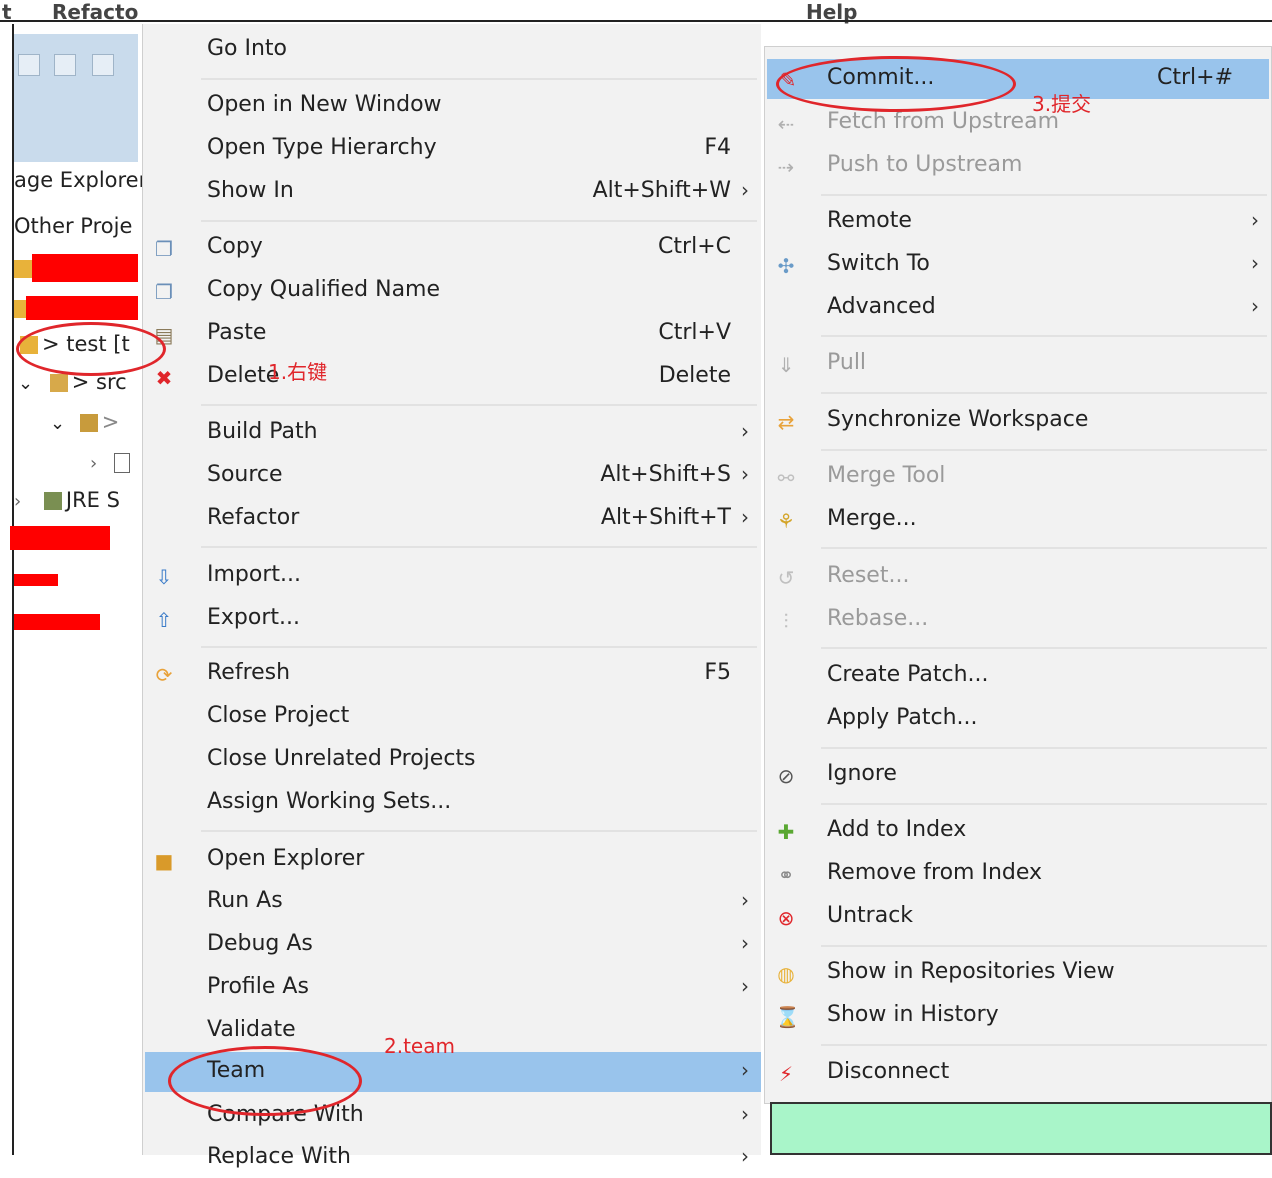 The image size is (1272, 1178). What do you see at coordinates (1018, 1073) in the screenshot?
I see `menu-item-disconnect: ⚡ Disconnect` at bounding box center [1018, 1073].